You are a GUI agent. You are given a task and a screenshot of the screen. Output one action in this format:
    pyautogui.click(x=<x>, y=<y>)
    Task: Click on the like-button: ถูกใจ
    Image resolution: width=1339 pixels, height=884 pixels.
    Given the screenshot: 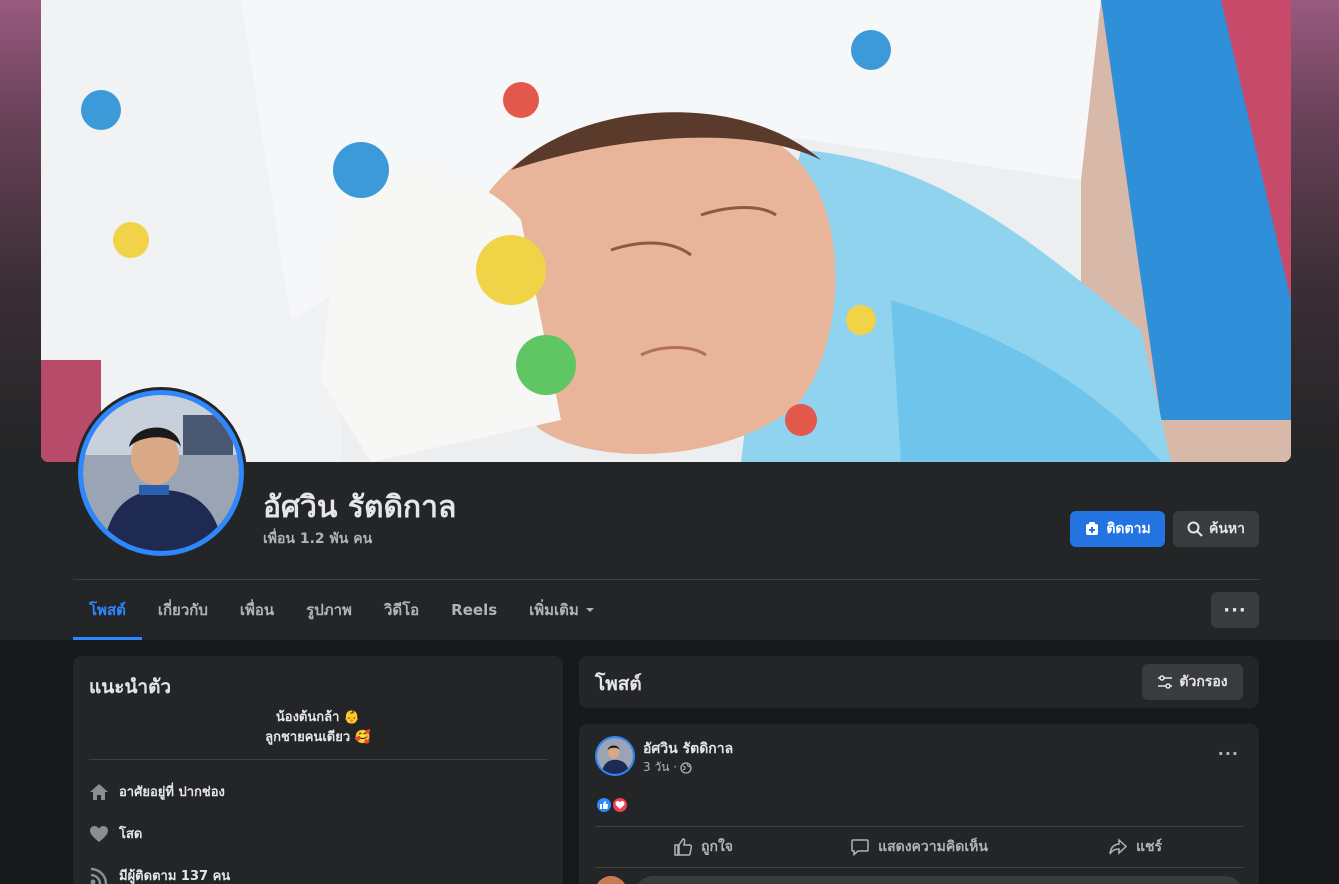 What is the action you would take?
    pyautogui.click(x=703, y=847)
    